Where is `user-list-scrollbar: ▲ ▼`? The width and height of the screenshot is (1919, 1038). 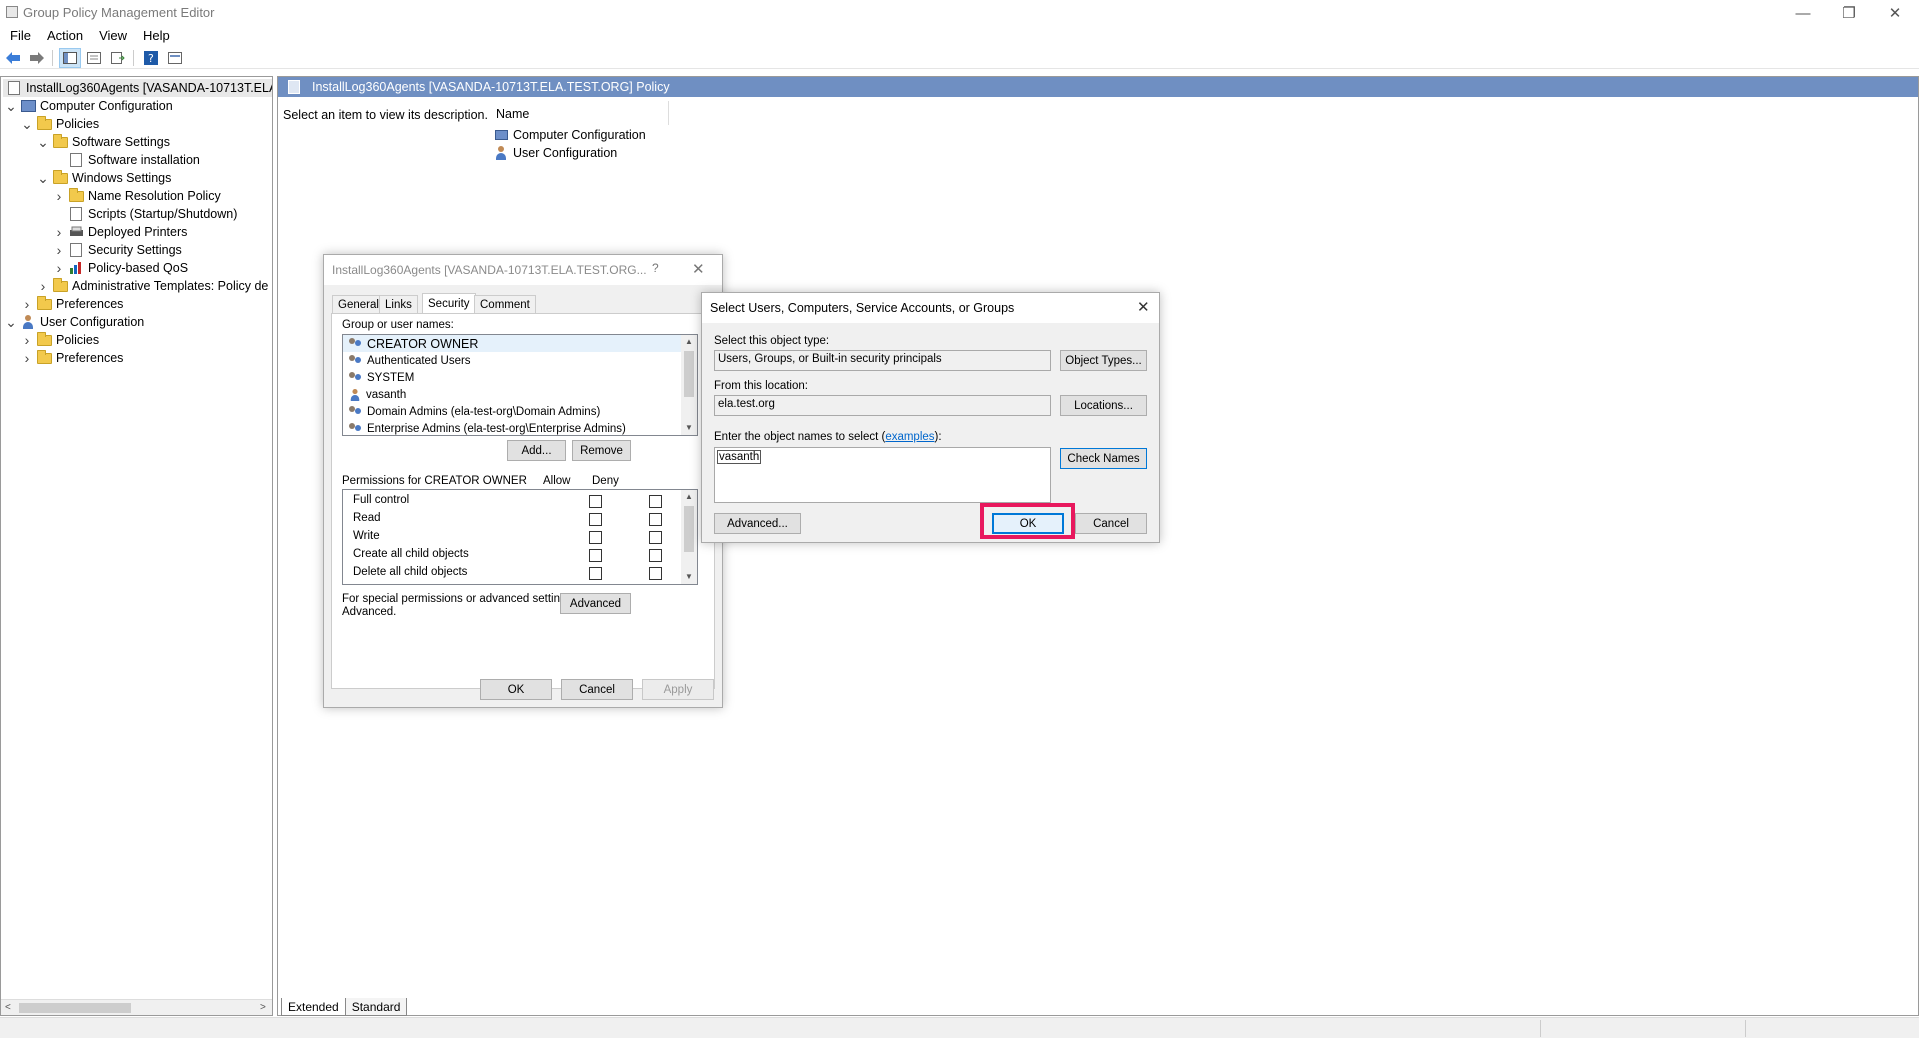
user-list-scrollbar: ▲ ▼ is located at coordinates (689, 385).